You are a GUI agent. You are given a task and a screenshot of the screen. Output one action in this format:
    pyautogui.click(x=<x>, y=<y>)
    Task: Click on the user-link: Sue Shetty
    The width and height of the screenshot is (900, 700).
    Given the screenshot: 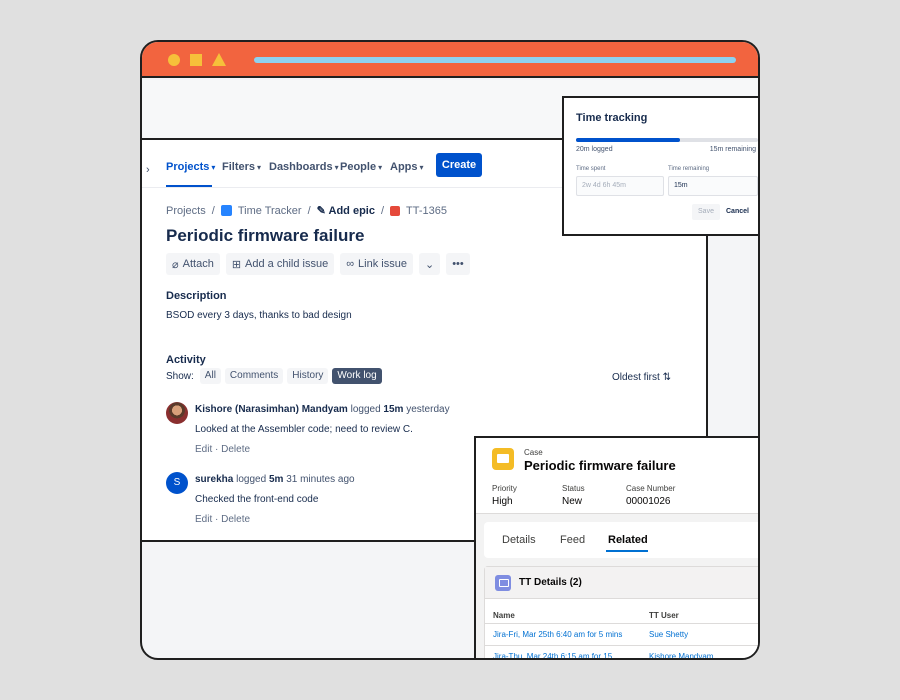 What is the action you would take?
    pyautogui.click(x=668, y=634)
    